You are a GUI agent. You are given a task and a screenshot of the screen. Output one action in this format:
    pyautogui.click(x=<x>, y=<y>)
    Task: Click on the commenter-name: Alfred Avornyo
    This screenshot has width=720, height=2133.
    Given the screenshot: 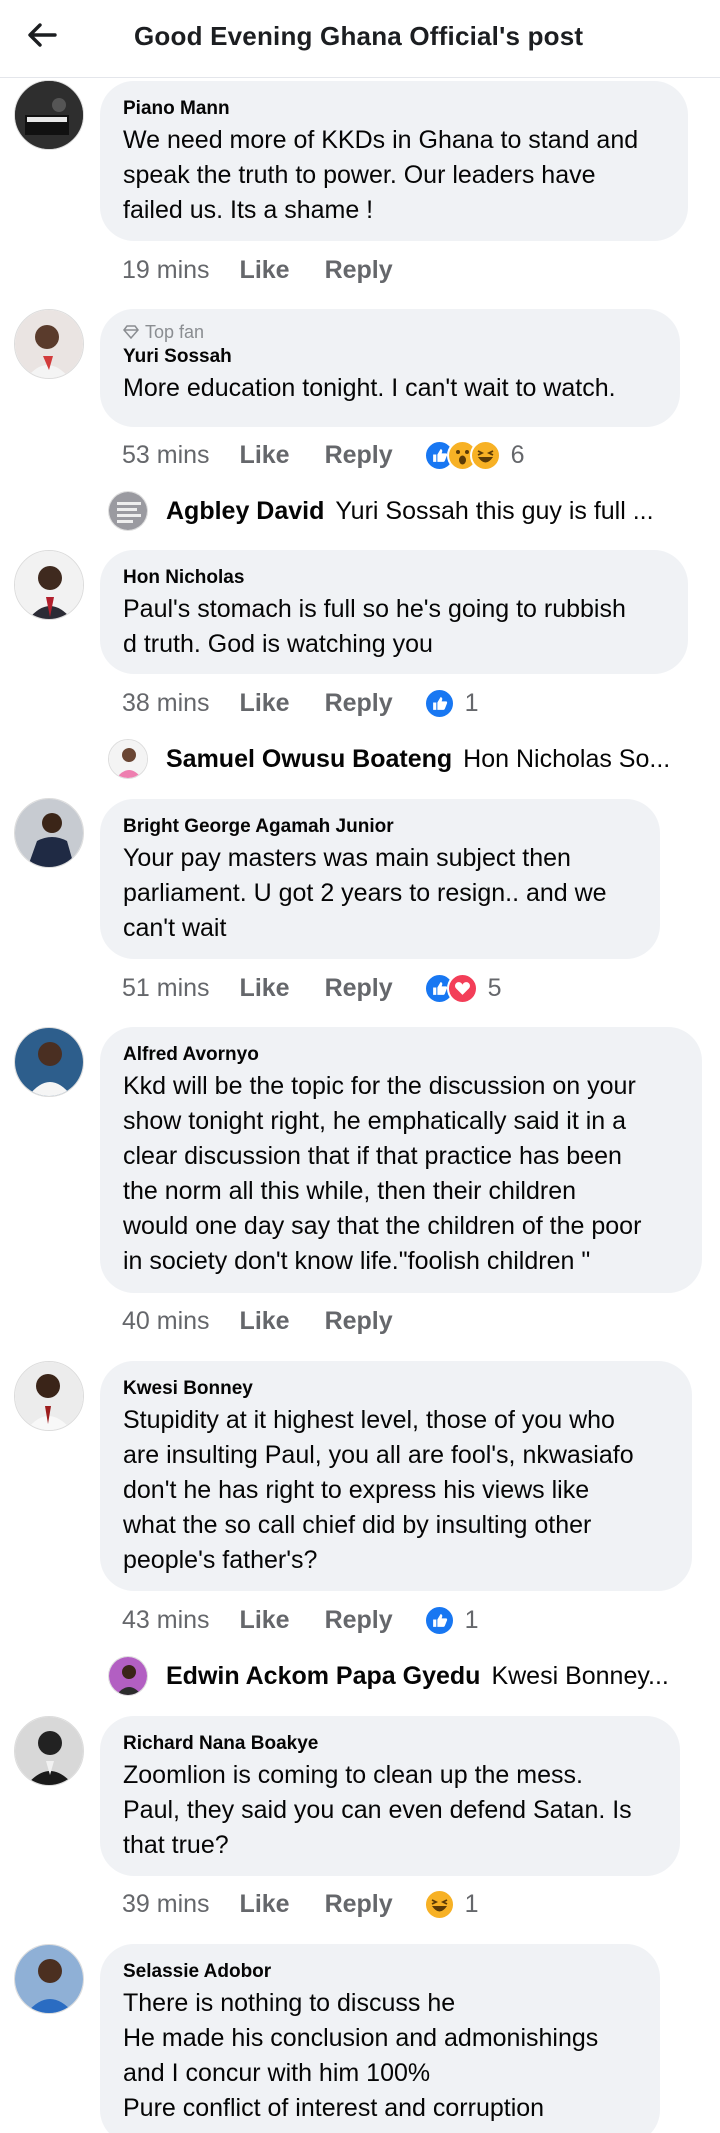 What is the action you would take?
    pyautogui.click(x=400, y=1055)
    